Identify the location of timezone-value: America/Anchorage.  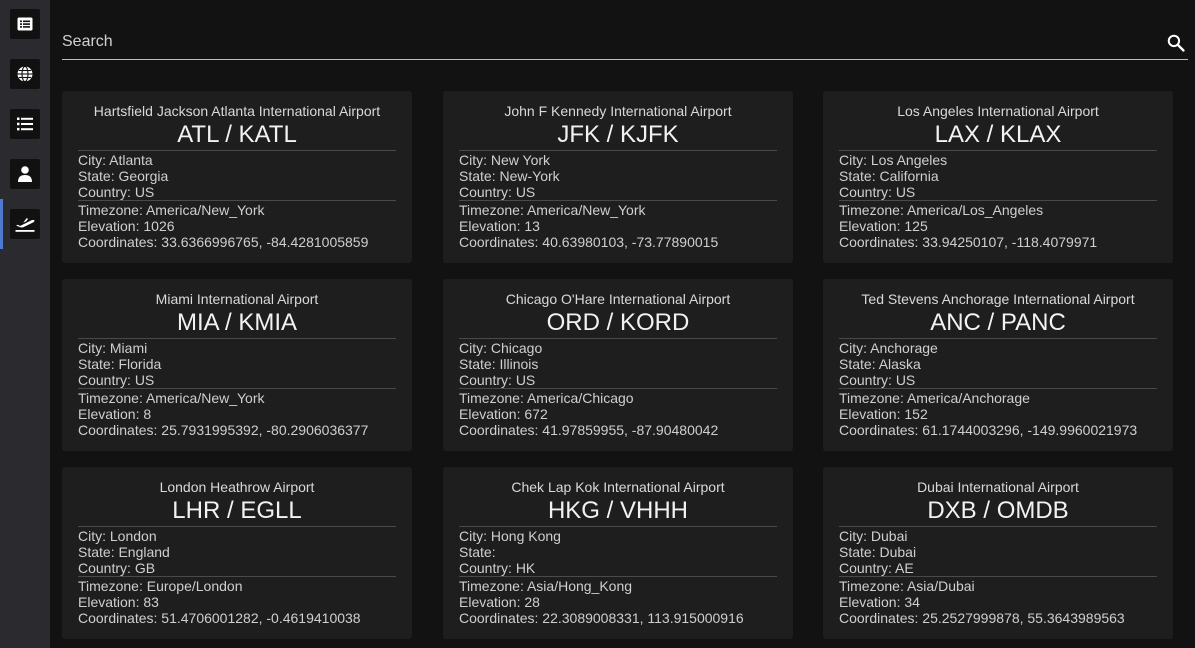
(968, 398).